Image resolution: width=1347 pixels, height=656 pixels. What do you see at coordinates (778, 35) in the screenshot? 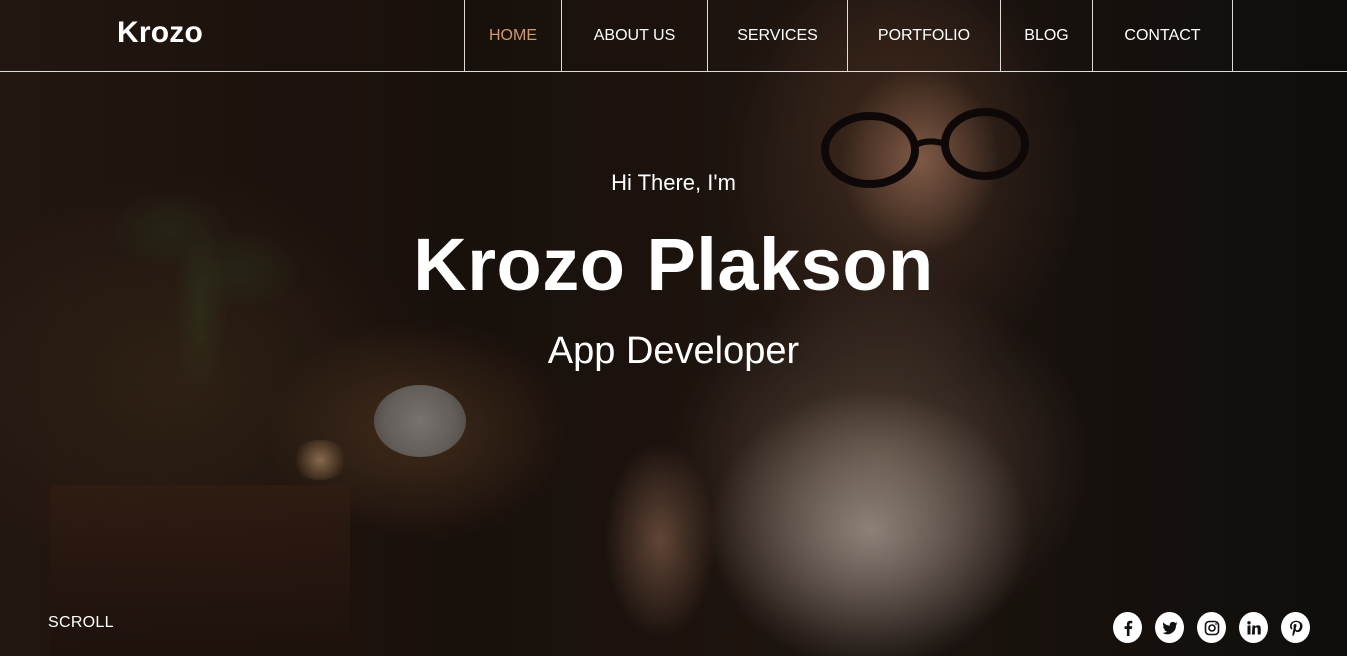
I see `nav-item-services: SERVICES` at bounding box center [778, 35].